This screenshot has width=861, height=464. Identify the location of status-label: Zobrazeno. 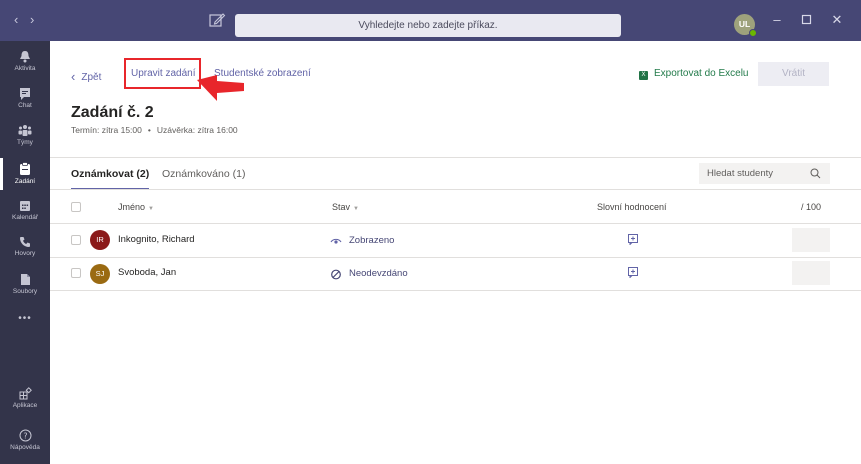
(362, 240).